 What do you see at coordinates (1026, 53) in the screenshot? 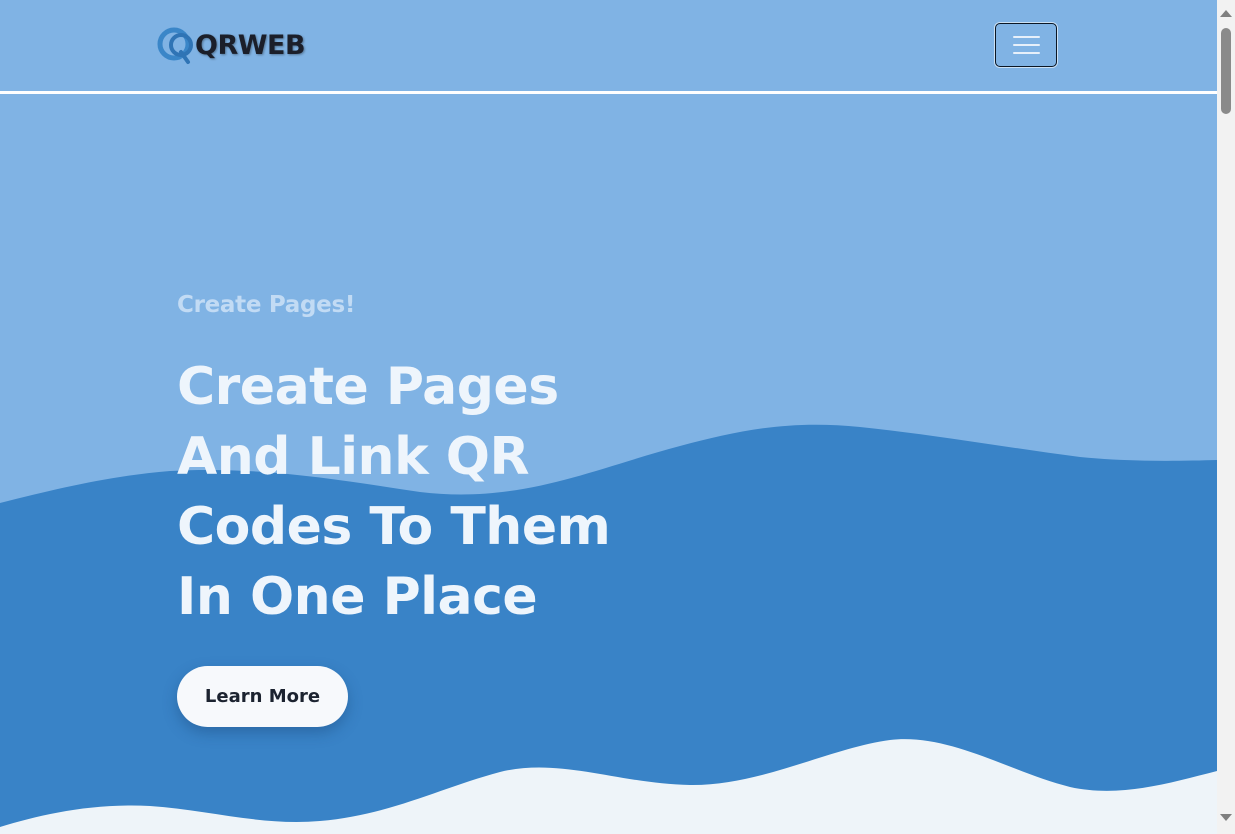
I see `hamburger-bar-bottom` at bounding box center [1026, 53].